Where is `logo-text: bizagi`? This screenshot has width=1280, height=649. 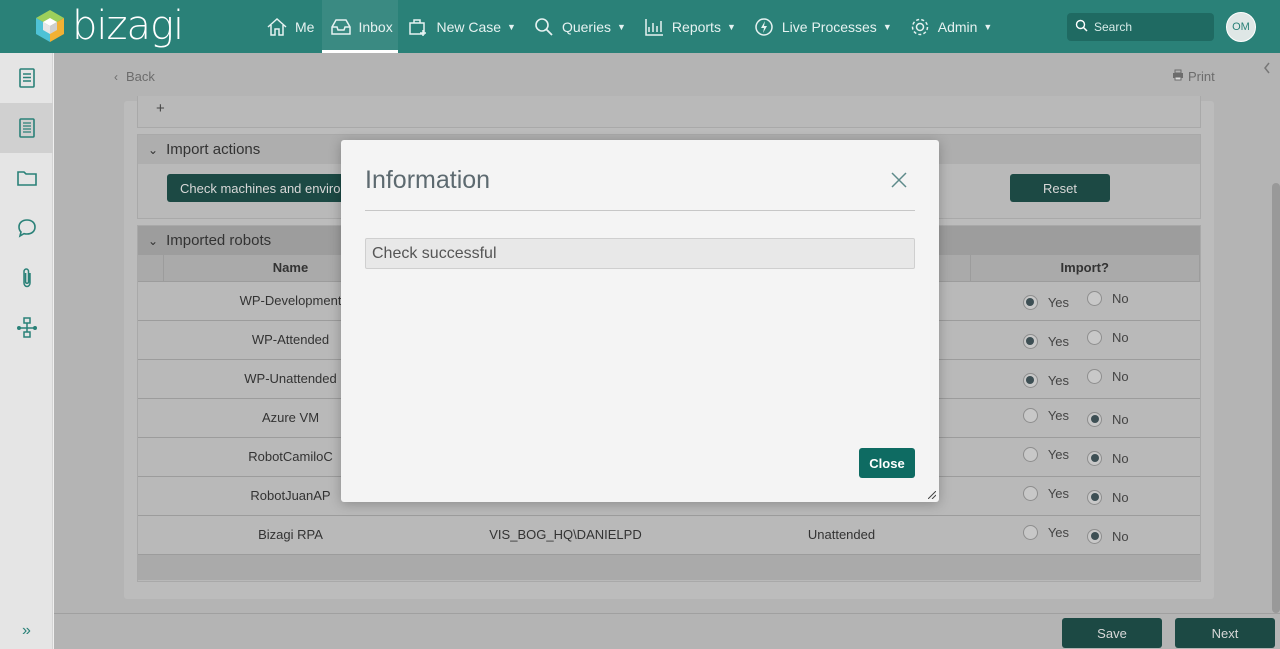
logo-text: bizagi is located at coordinates (128, 26).